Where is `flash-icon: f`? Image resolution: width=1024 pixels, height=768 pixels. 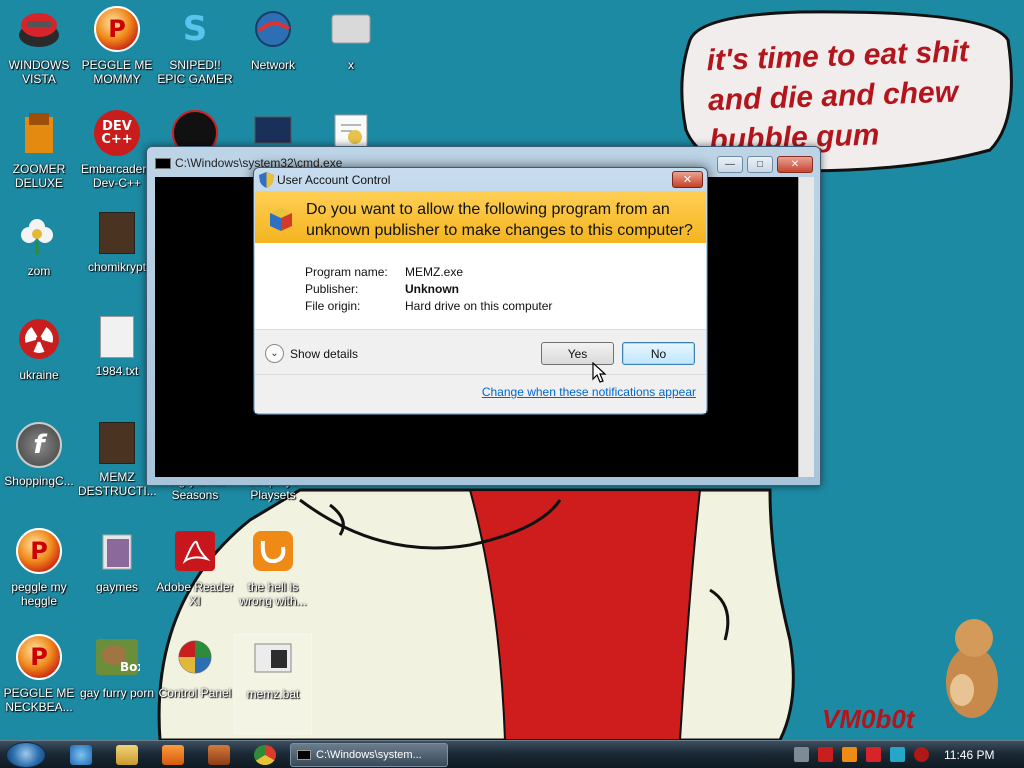
flash-icon: f is located at coordinates (39, 445).